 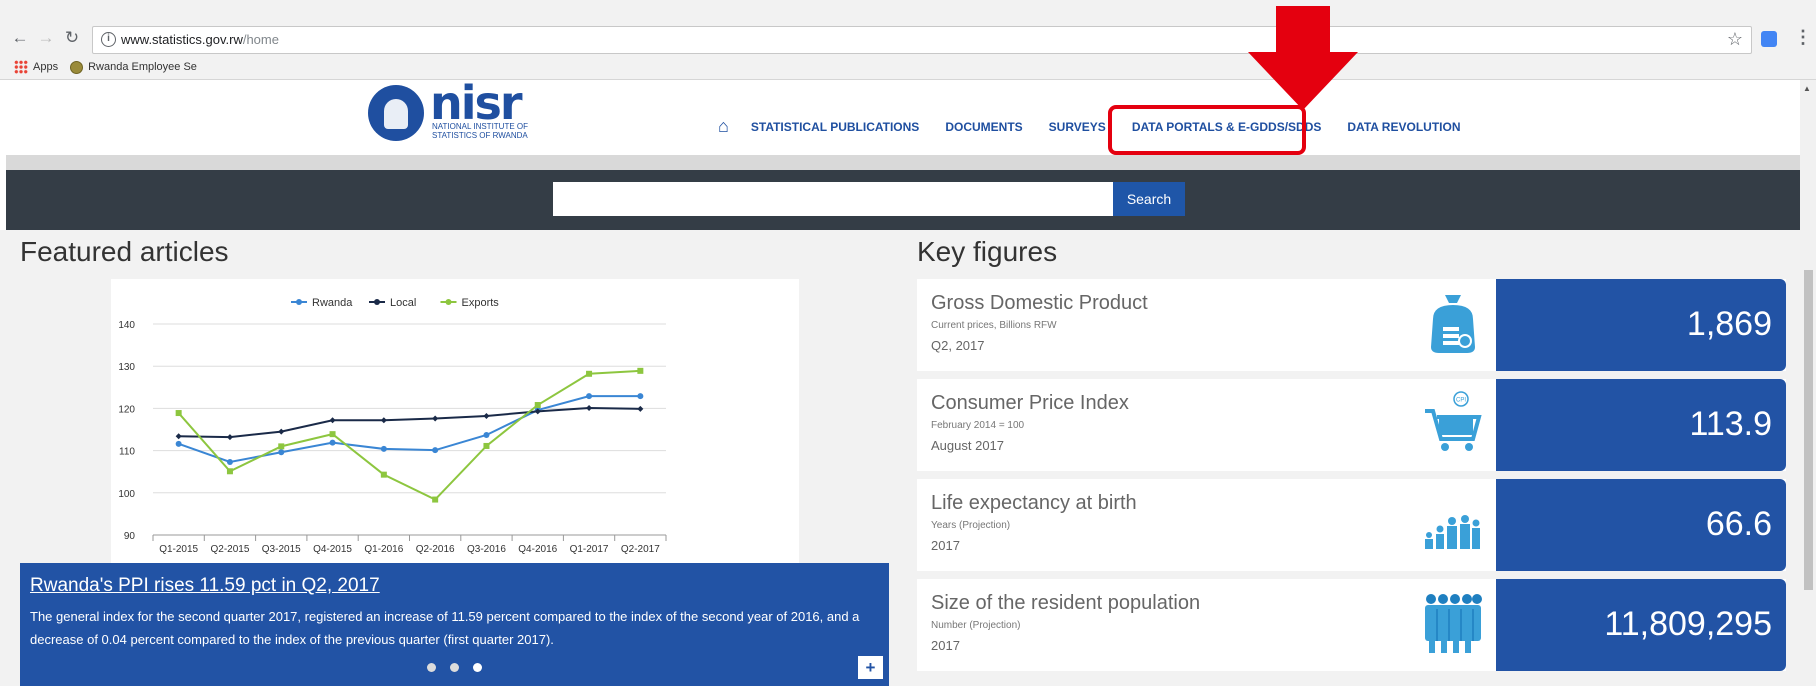 I want to click on bookmark-label: Apps, so click(x=46, y=67).